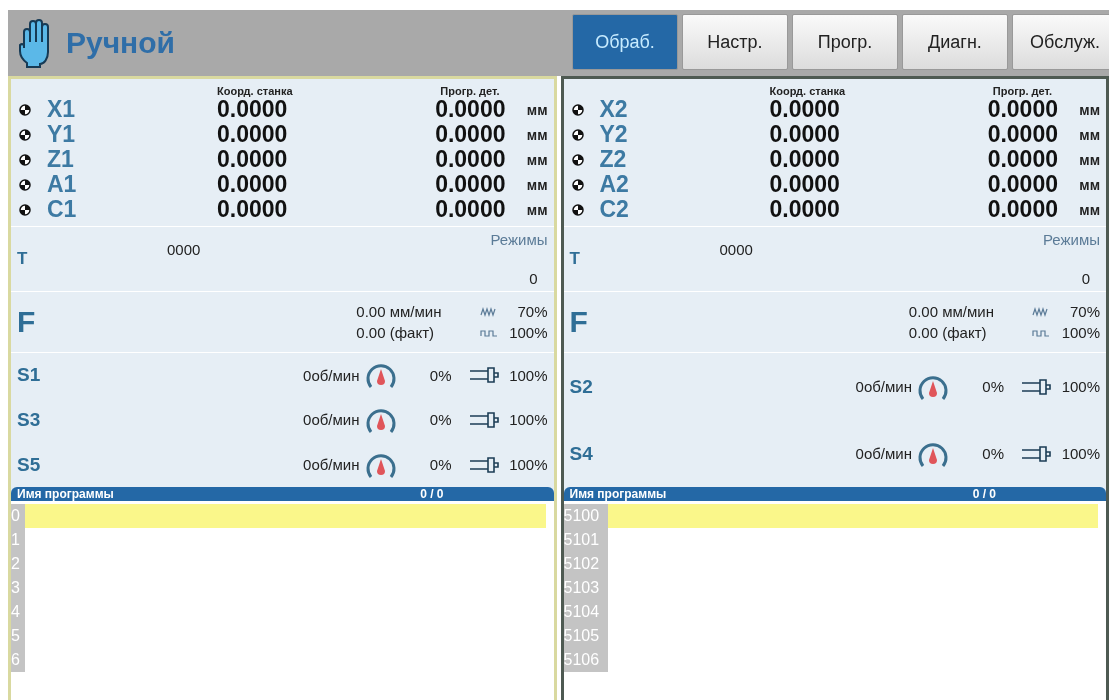 This screenshot has width=1109, height=700. I want to click on line-number: 1, so click(18, 540).